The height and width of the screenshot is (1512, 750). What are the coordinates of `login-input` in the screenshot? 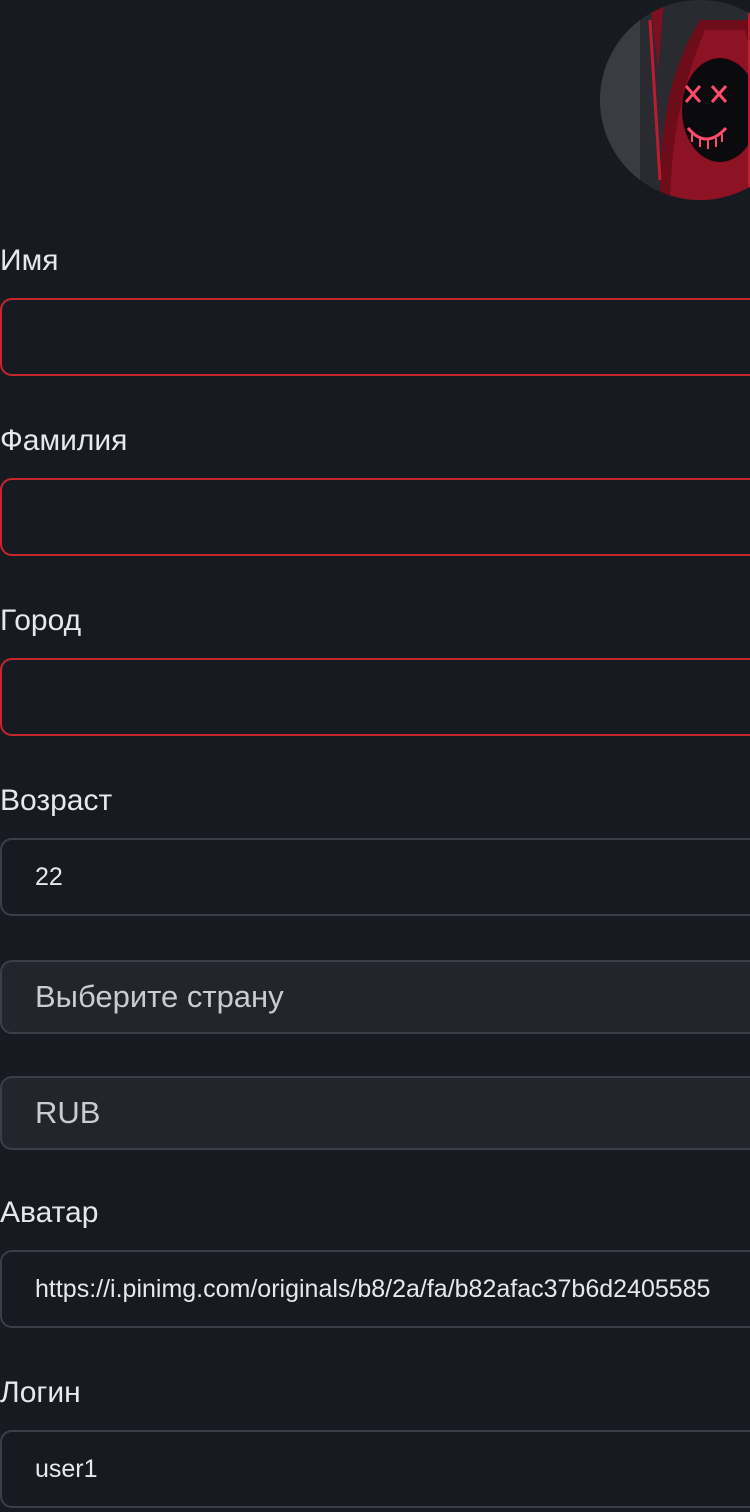 It's located at (375, 1469).